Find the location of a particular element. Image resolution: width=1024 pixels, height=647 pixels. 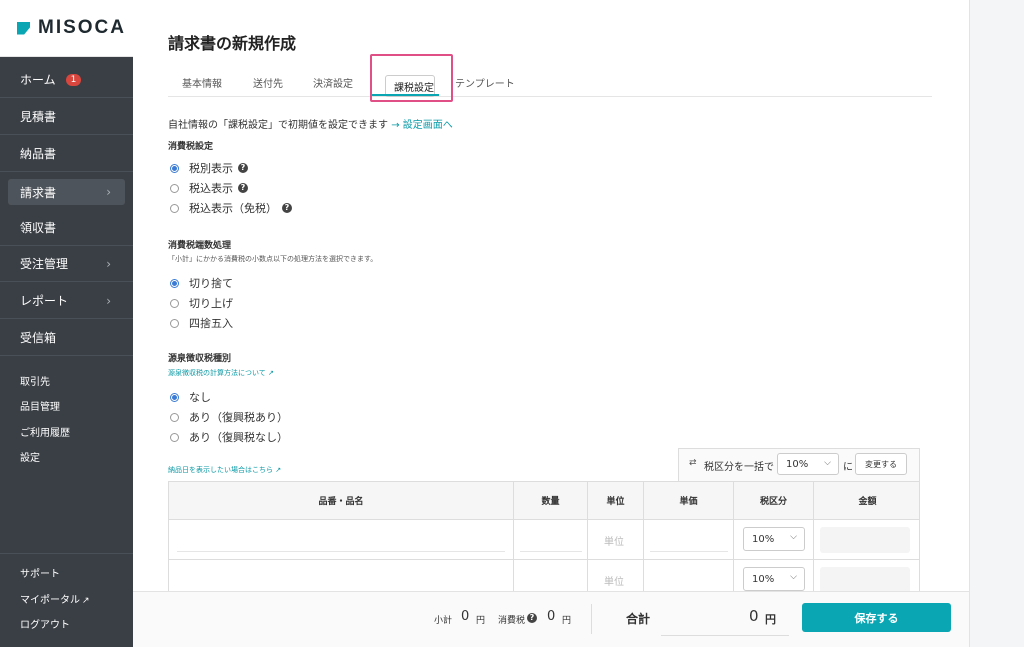

sidebar-link-items: 品目管理 is located at coordinates (40, 405).